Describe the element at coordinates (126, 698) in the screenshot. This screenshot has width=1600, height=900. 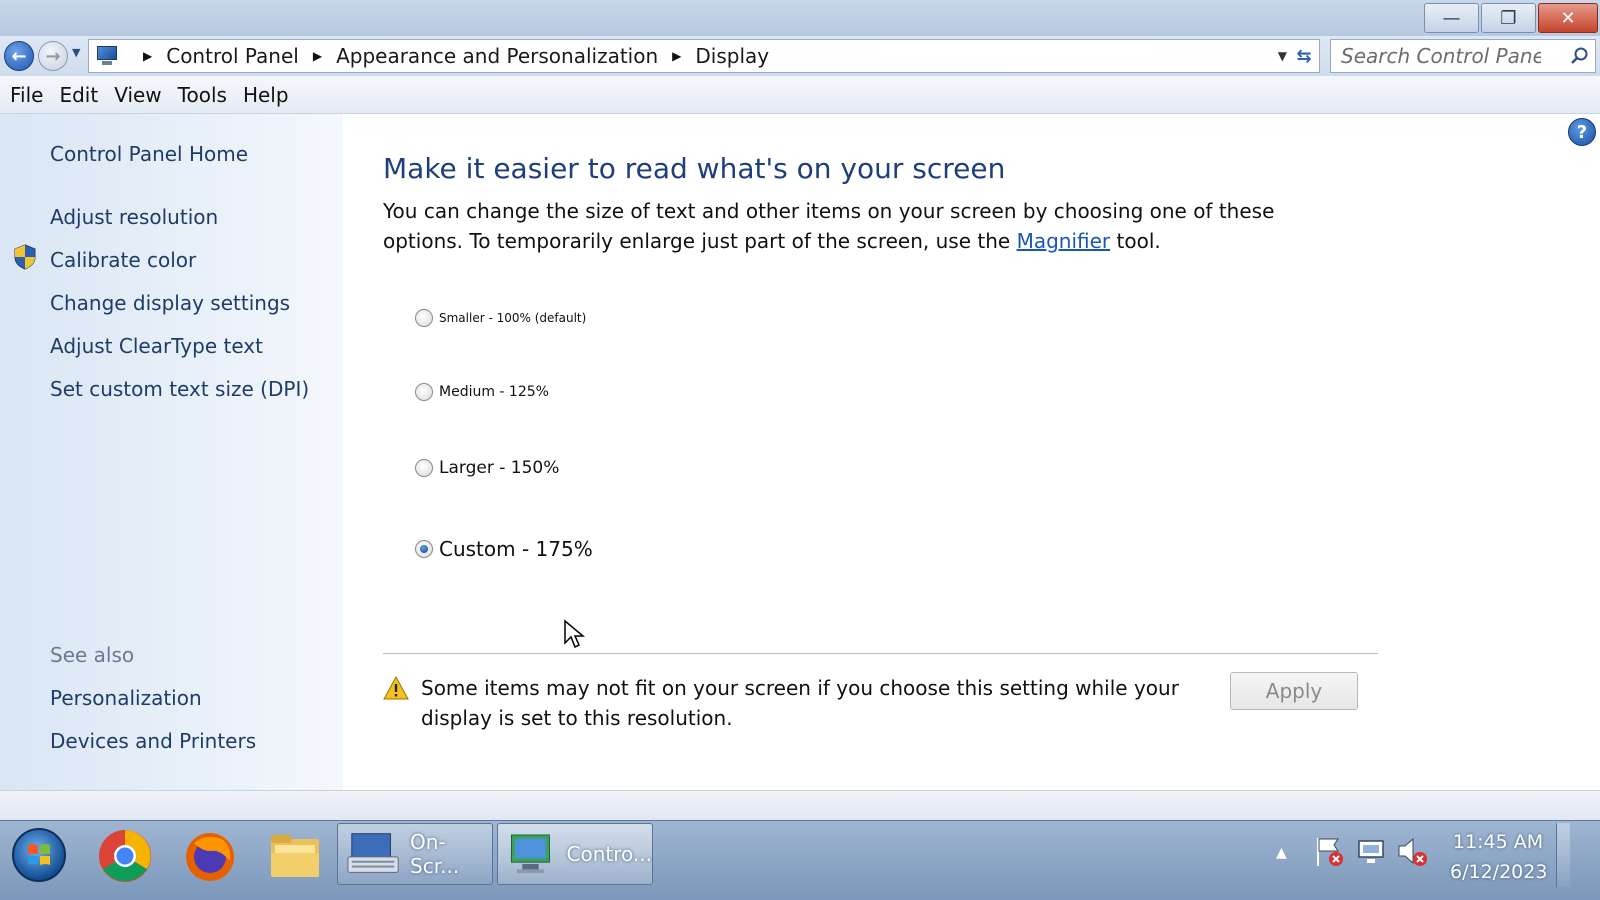
I see `sidebar-item-personalization: Personalization` at that location.